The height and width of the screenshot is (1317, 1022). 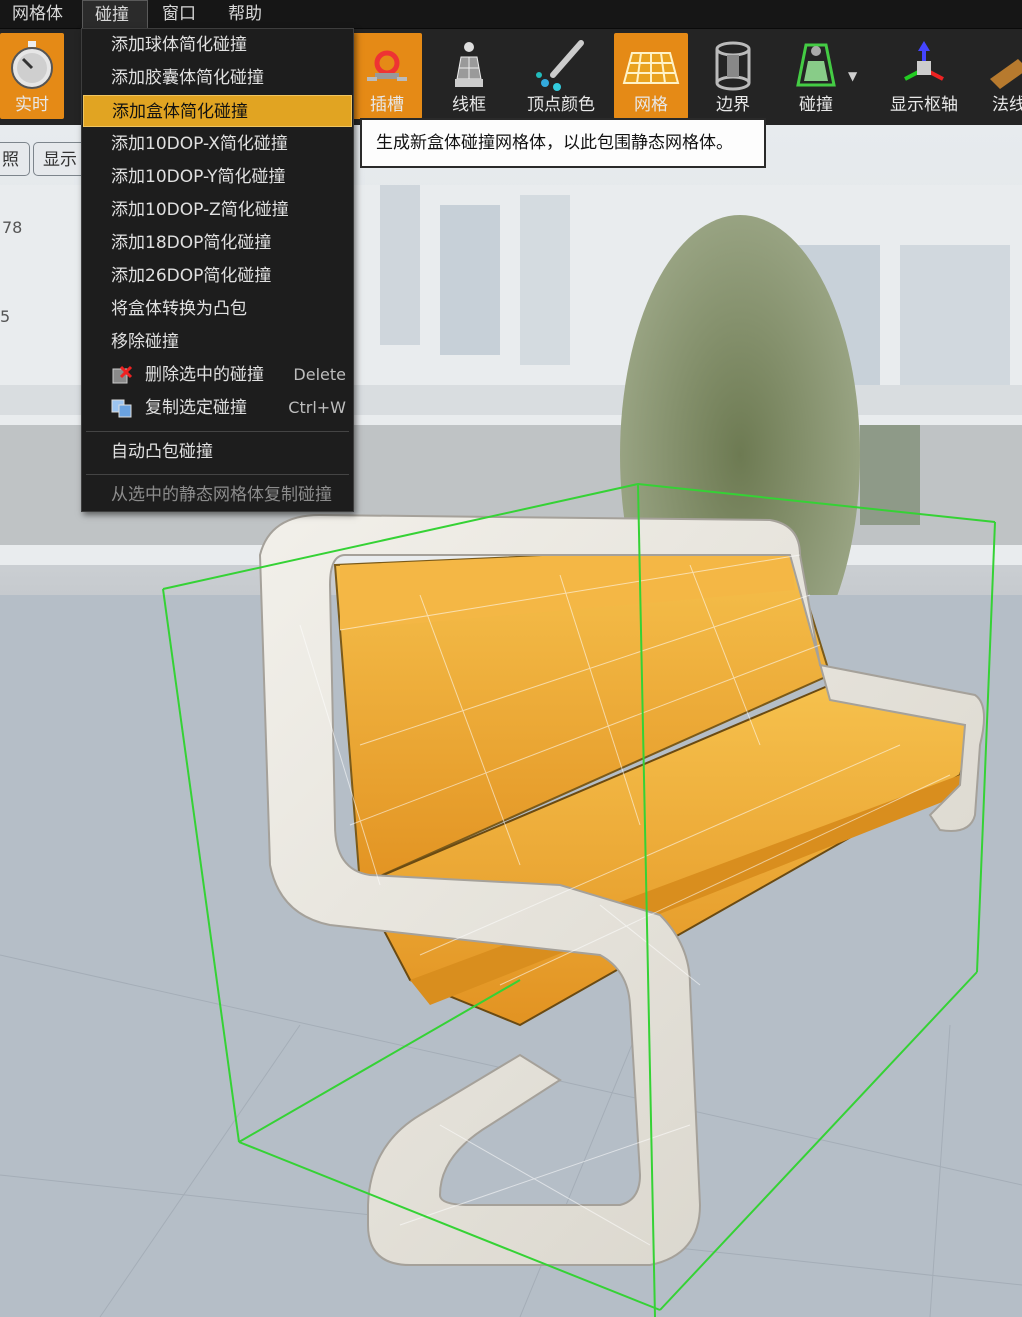 I want to click on duplicate-selected-collision-label: 复制选定碰撞, so click(x=196, y=408).